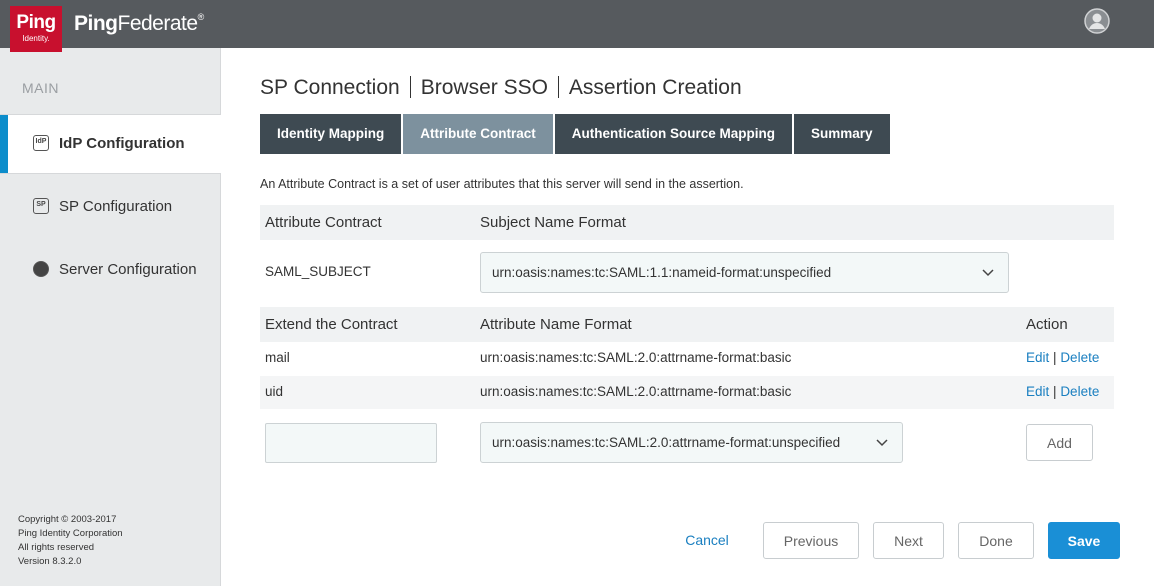 Image resolution: width=1154 pixels, height=586 pixels. Describe the element at coordinates (277, 357) in the screenshot. I see `attribute-name: mail` at that location.